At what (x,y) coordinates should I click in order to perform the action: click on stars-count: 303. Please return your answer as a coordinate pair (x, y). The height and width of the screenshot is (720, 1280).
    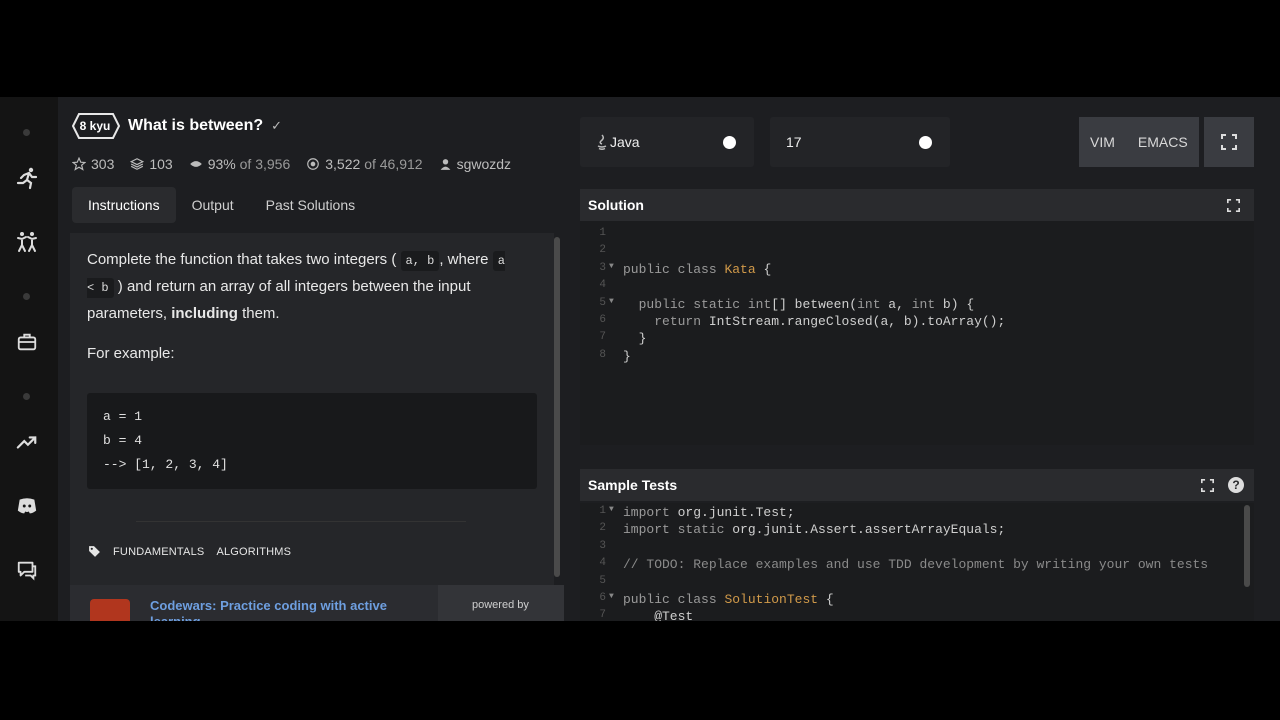
    Looking at the image, I should click on (103, 164).